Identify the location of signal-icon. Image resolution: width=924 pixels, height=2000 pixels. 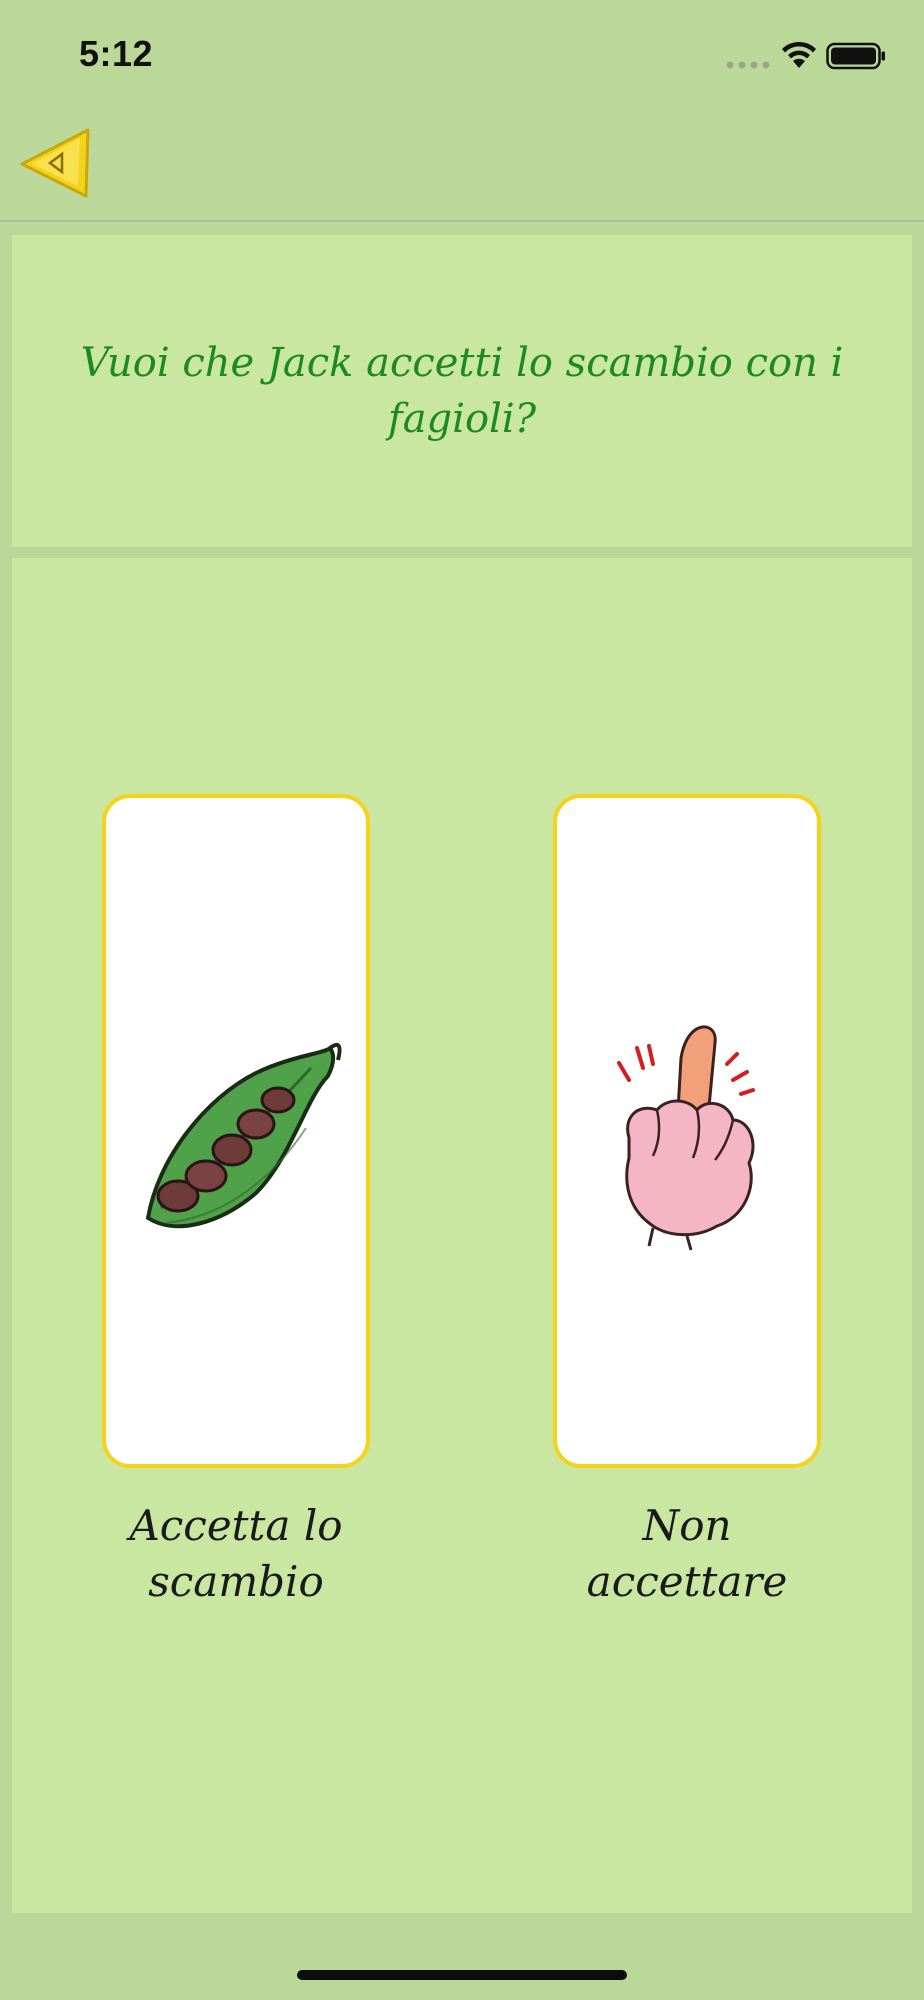
(748, 65).